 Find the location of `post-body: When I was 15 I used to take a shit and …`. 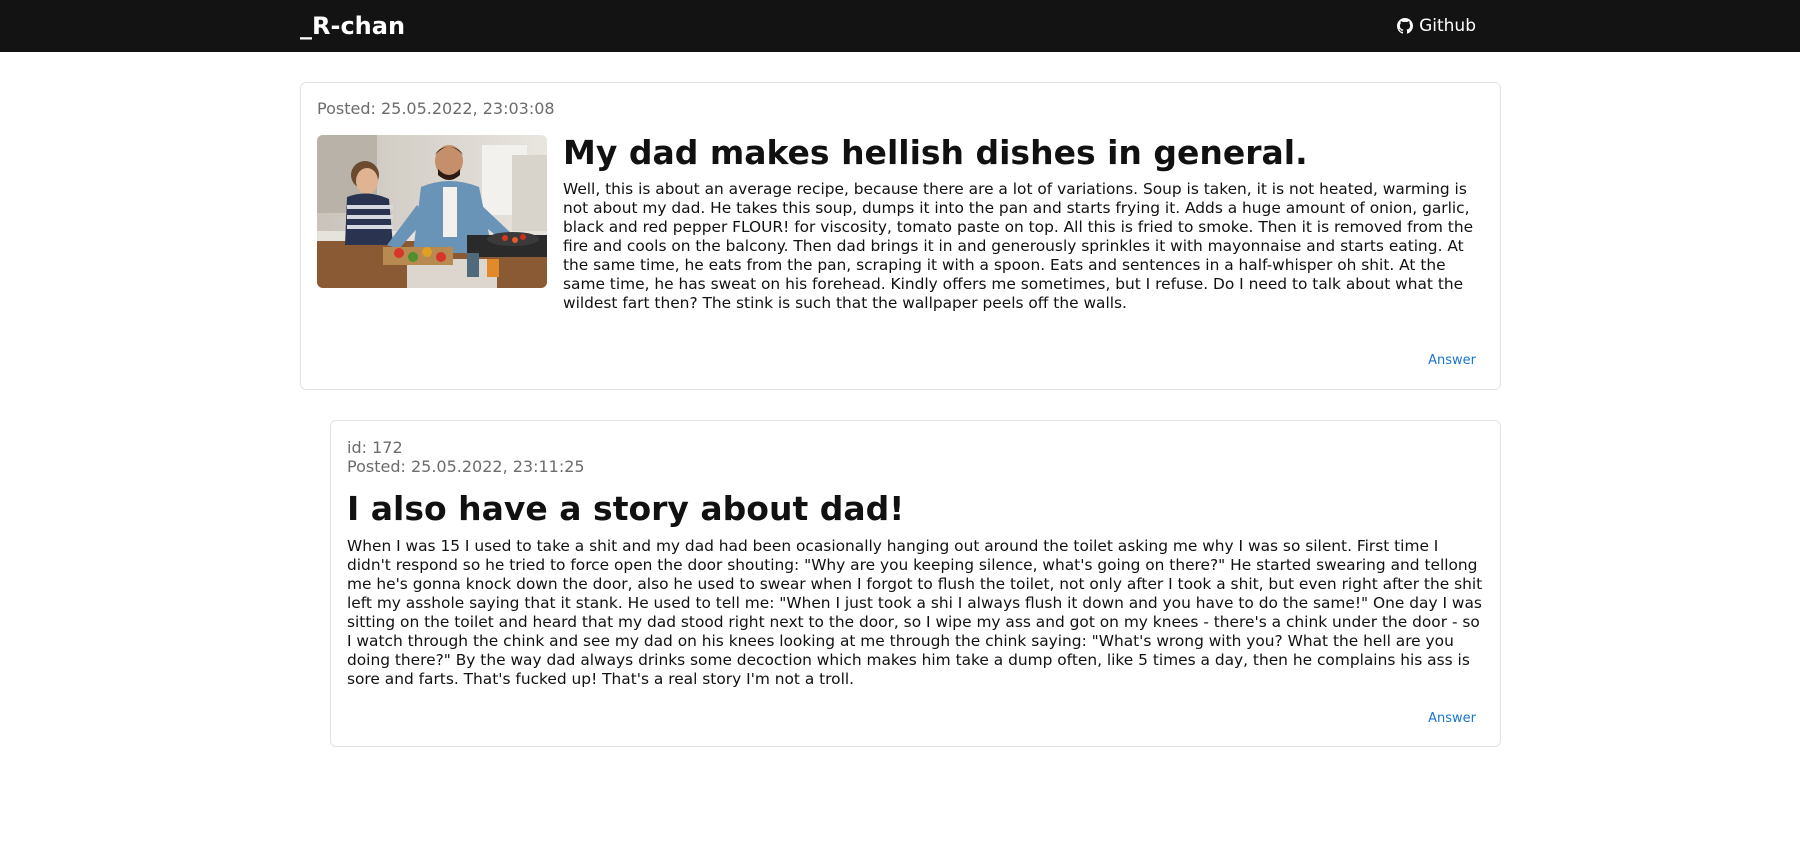

post-body: When I was 15 I used to take a shit and … is located at coordinates (915, 612).